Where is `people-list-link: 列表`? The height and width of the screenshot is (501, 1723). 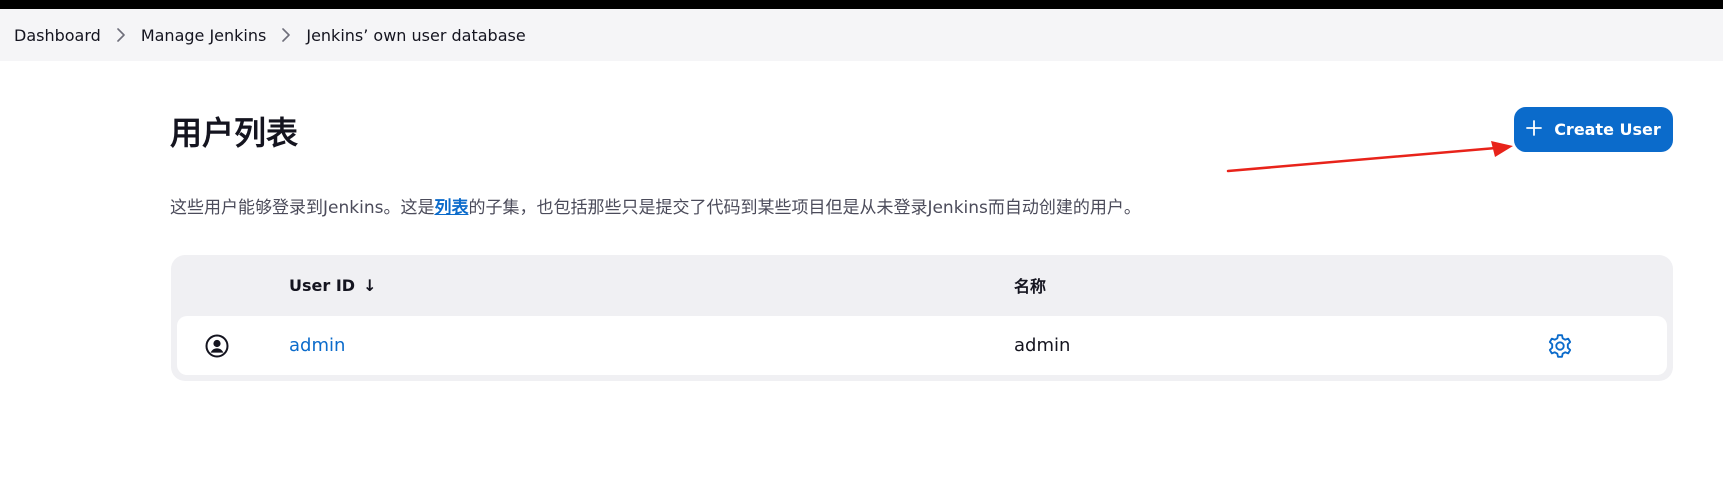
people-list-link: 列表 is located at coordinates (451, 208).